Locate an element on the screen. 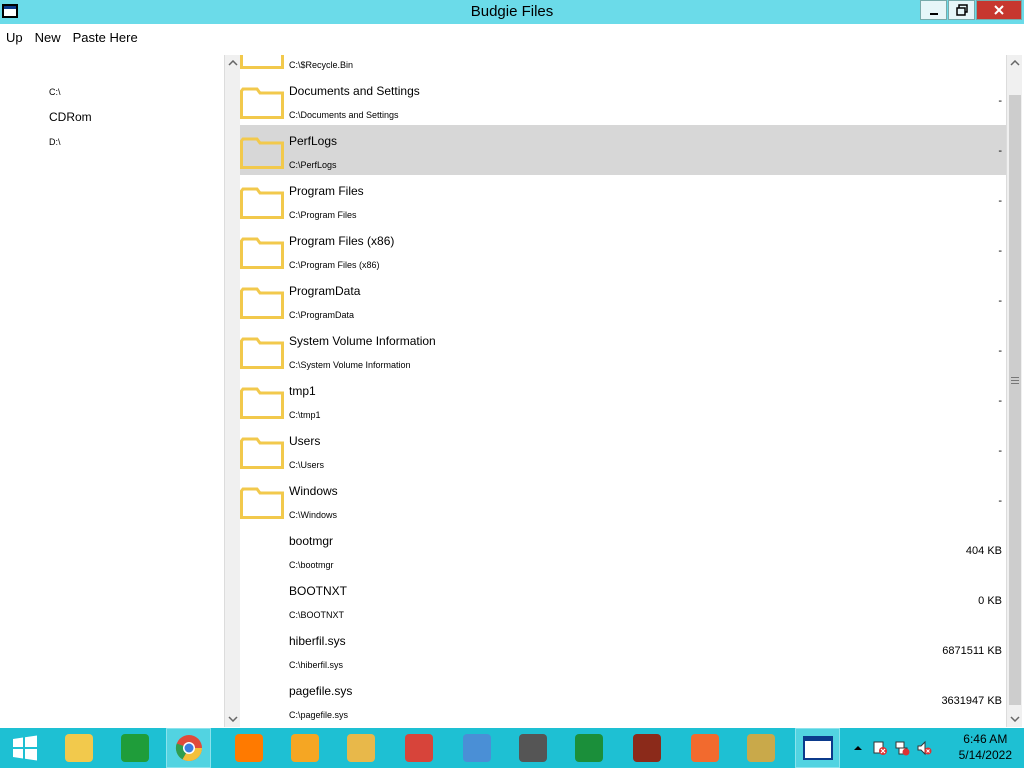 This screenshot has width=1024, height=768. paste-here-button: Paste Here is located at coordinates (105, 37).